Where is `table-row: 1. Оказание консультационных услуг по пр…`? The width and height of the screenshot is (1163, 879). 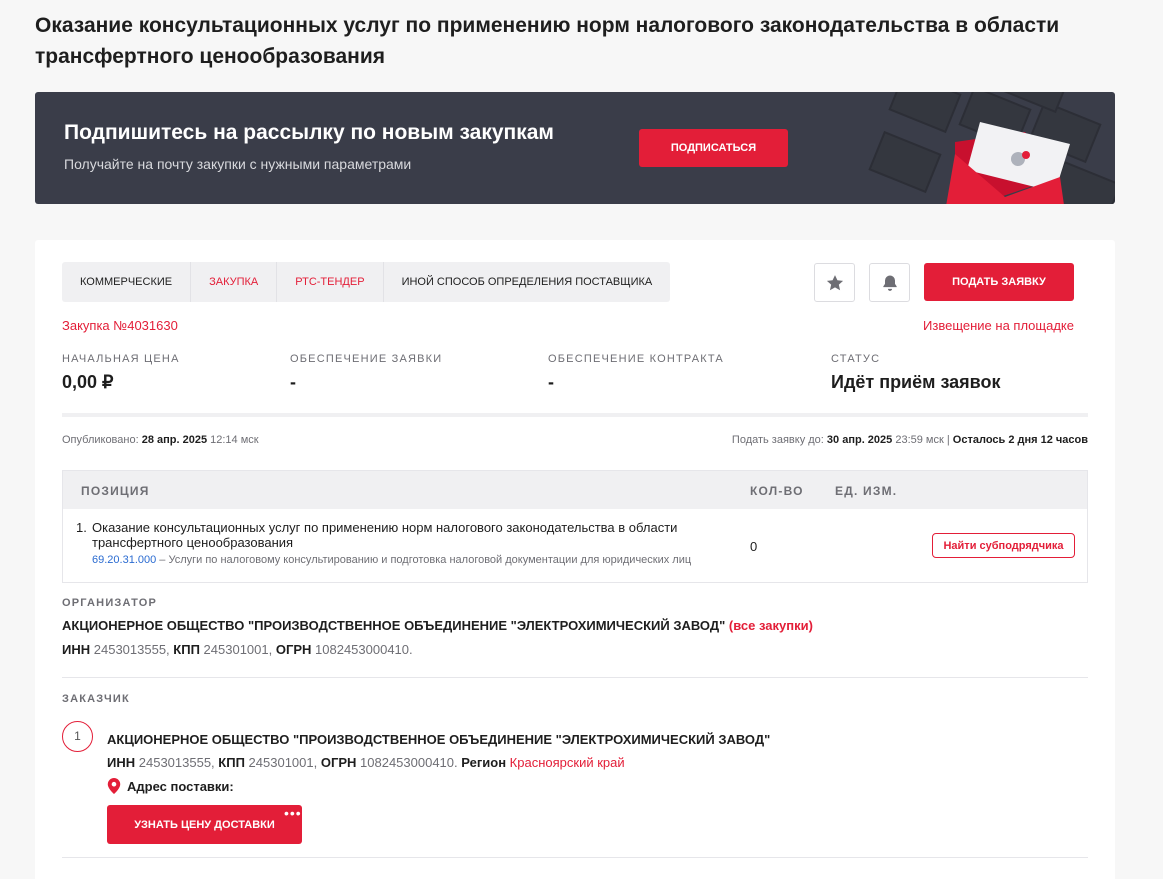
table-row: 1. Оказание консультационных услуг по пр… is located at coordinates (575, 546).